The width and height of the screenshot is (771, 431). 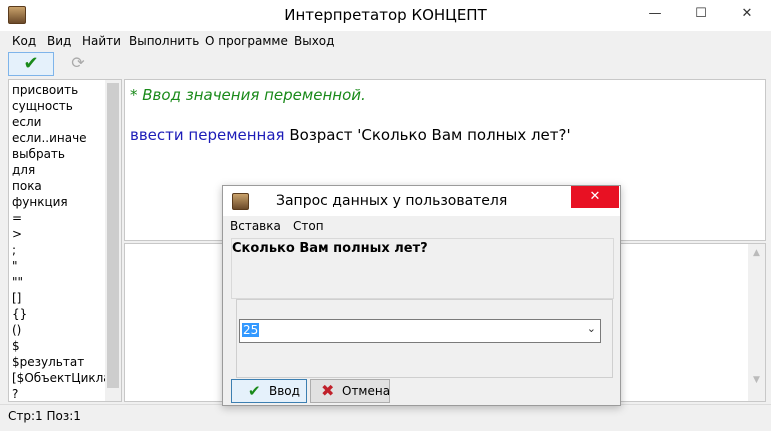 What do you see at coordinates (392, 201) in the screenshot?
I see `dialog-title: Запрос данных у пользователя` at bounding box center [392, 201].